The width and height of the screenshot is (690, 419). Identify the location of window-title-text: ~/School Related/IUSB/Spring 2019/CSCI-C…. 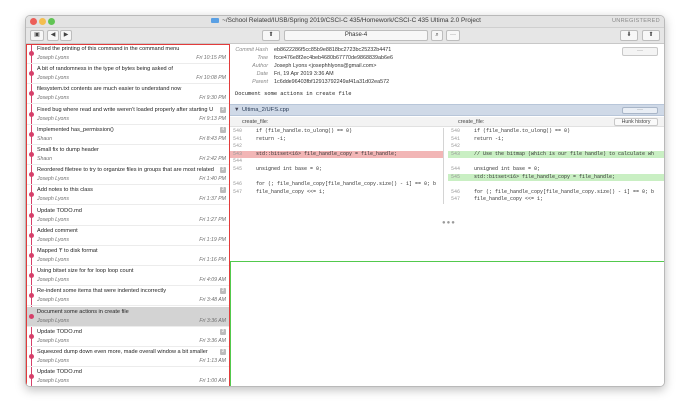
(351, 20).